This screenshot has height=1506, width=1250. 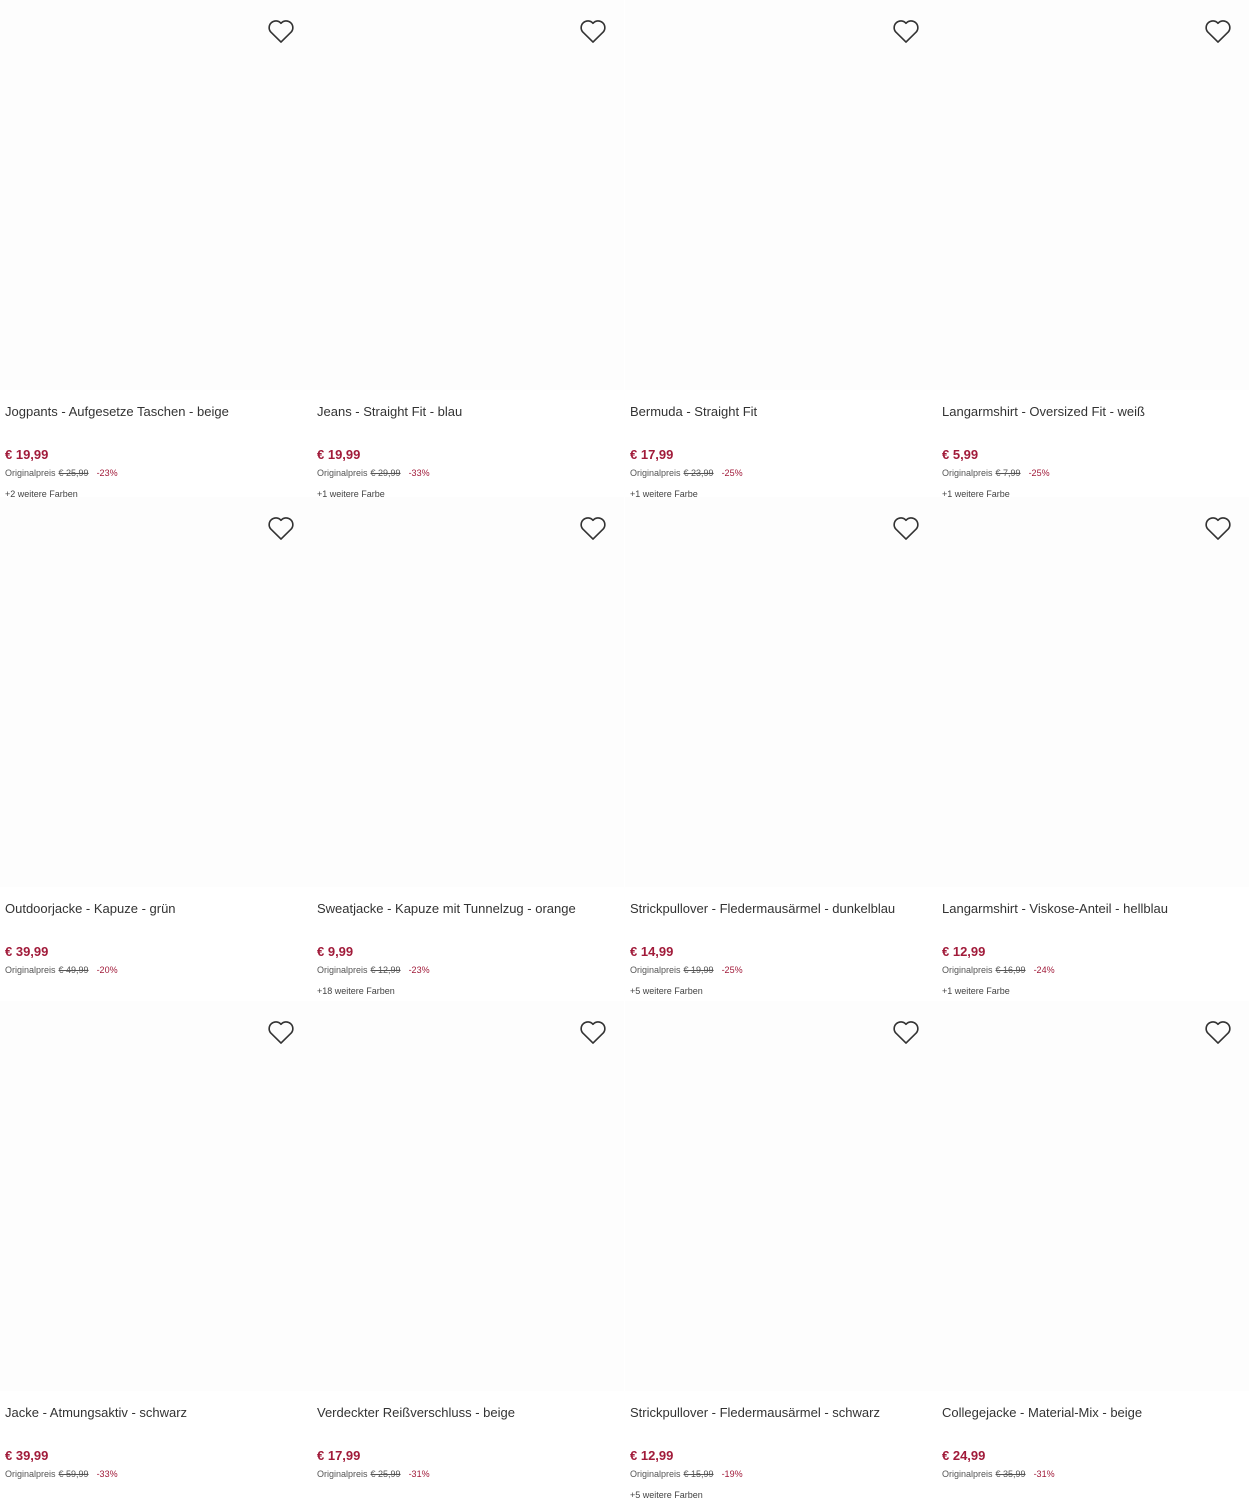 I want to click on original-price: € 59,99, so click(x=73, y=1474).